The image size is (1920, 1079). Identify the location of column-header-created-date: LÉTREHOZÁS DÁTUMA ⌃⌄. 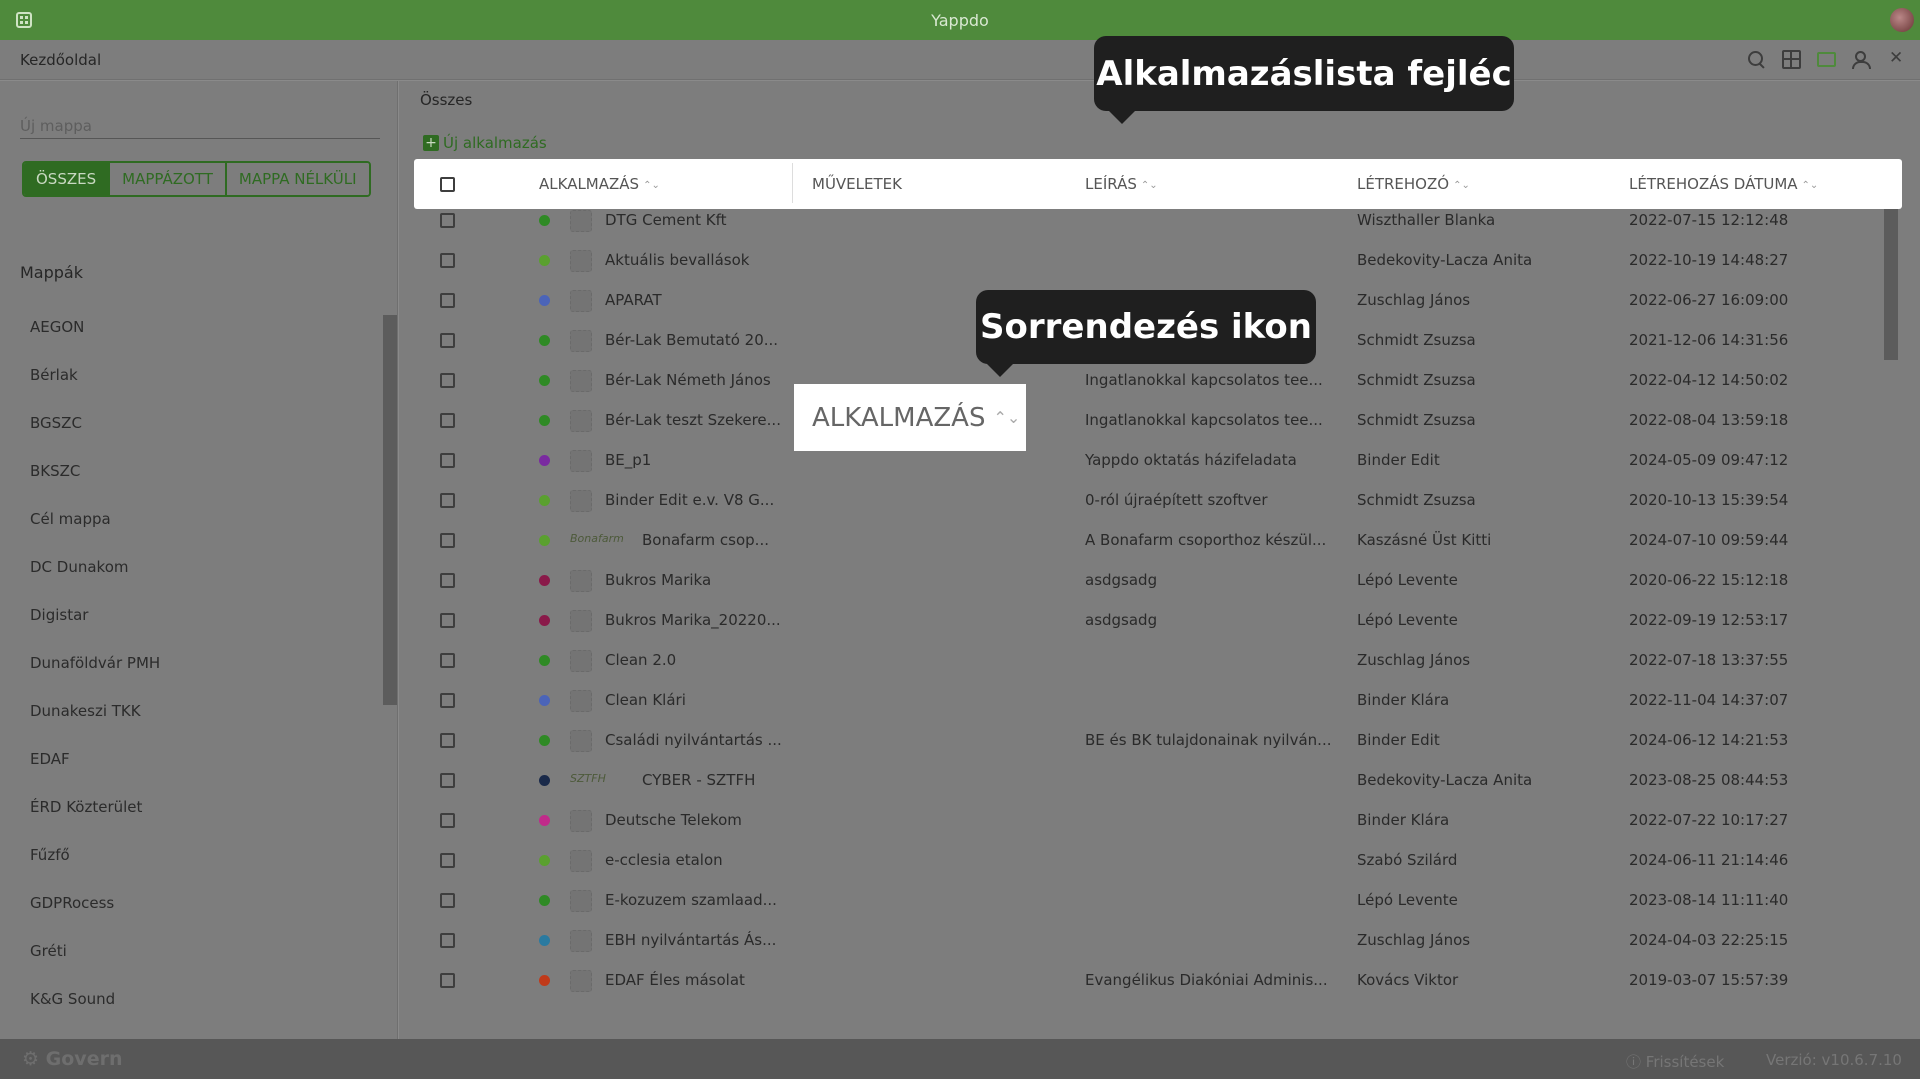
(1723, 184).